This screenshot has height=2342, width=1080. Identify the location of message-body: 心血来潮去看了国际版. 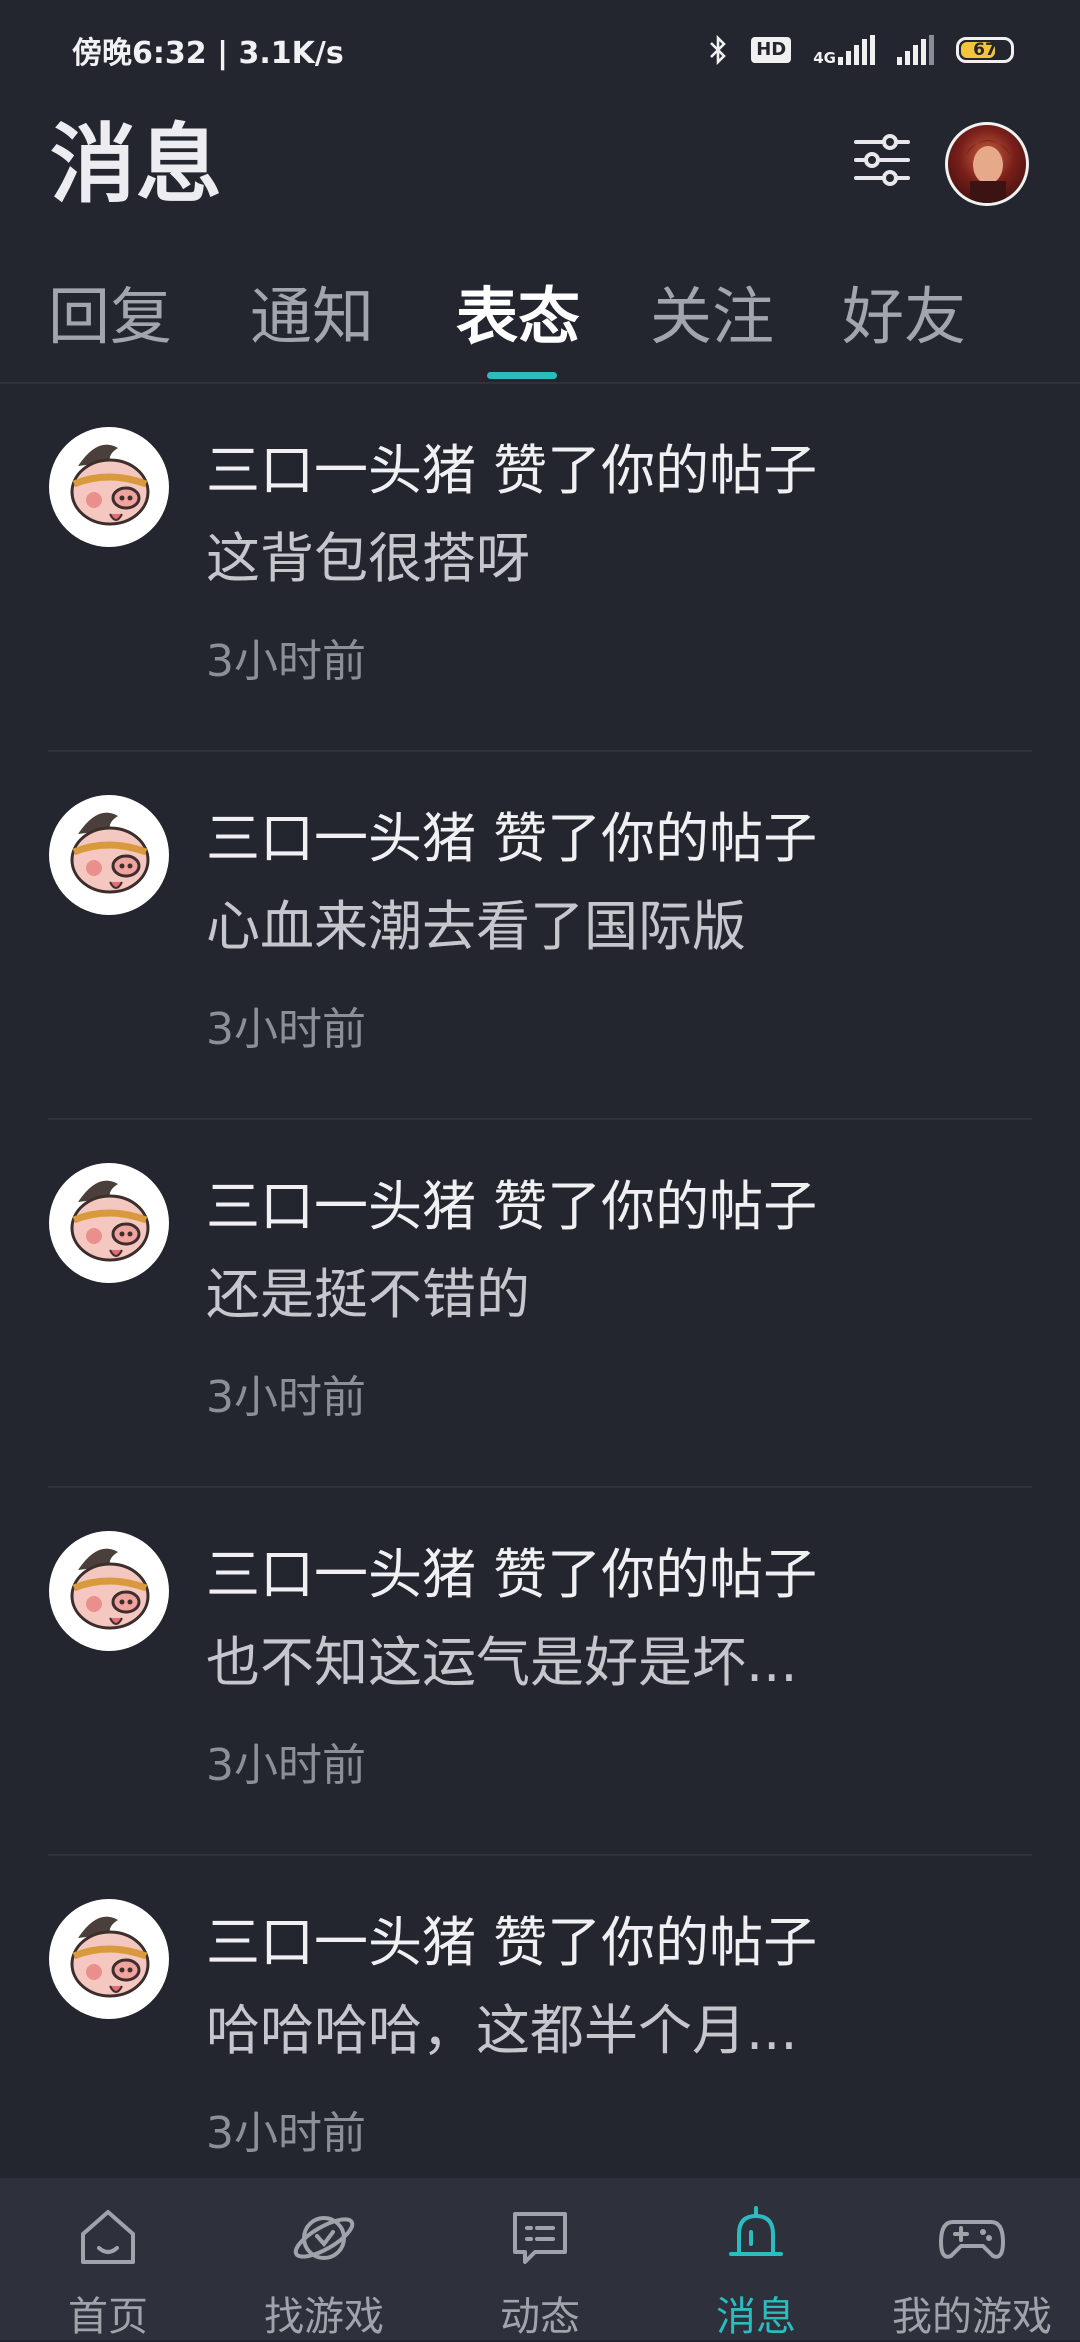
(476, 926).